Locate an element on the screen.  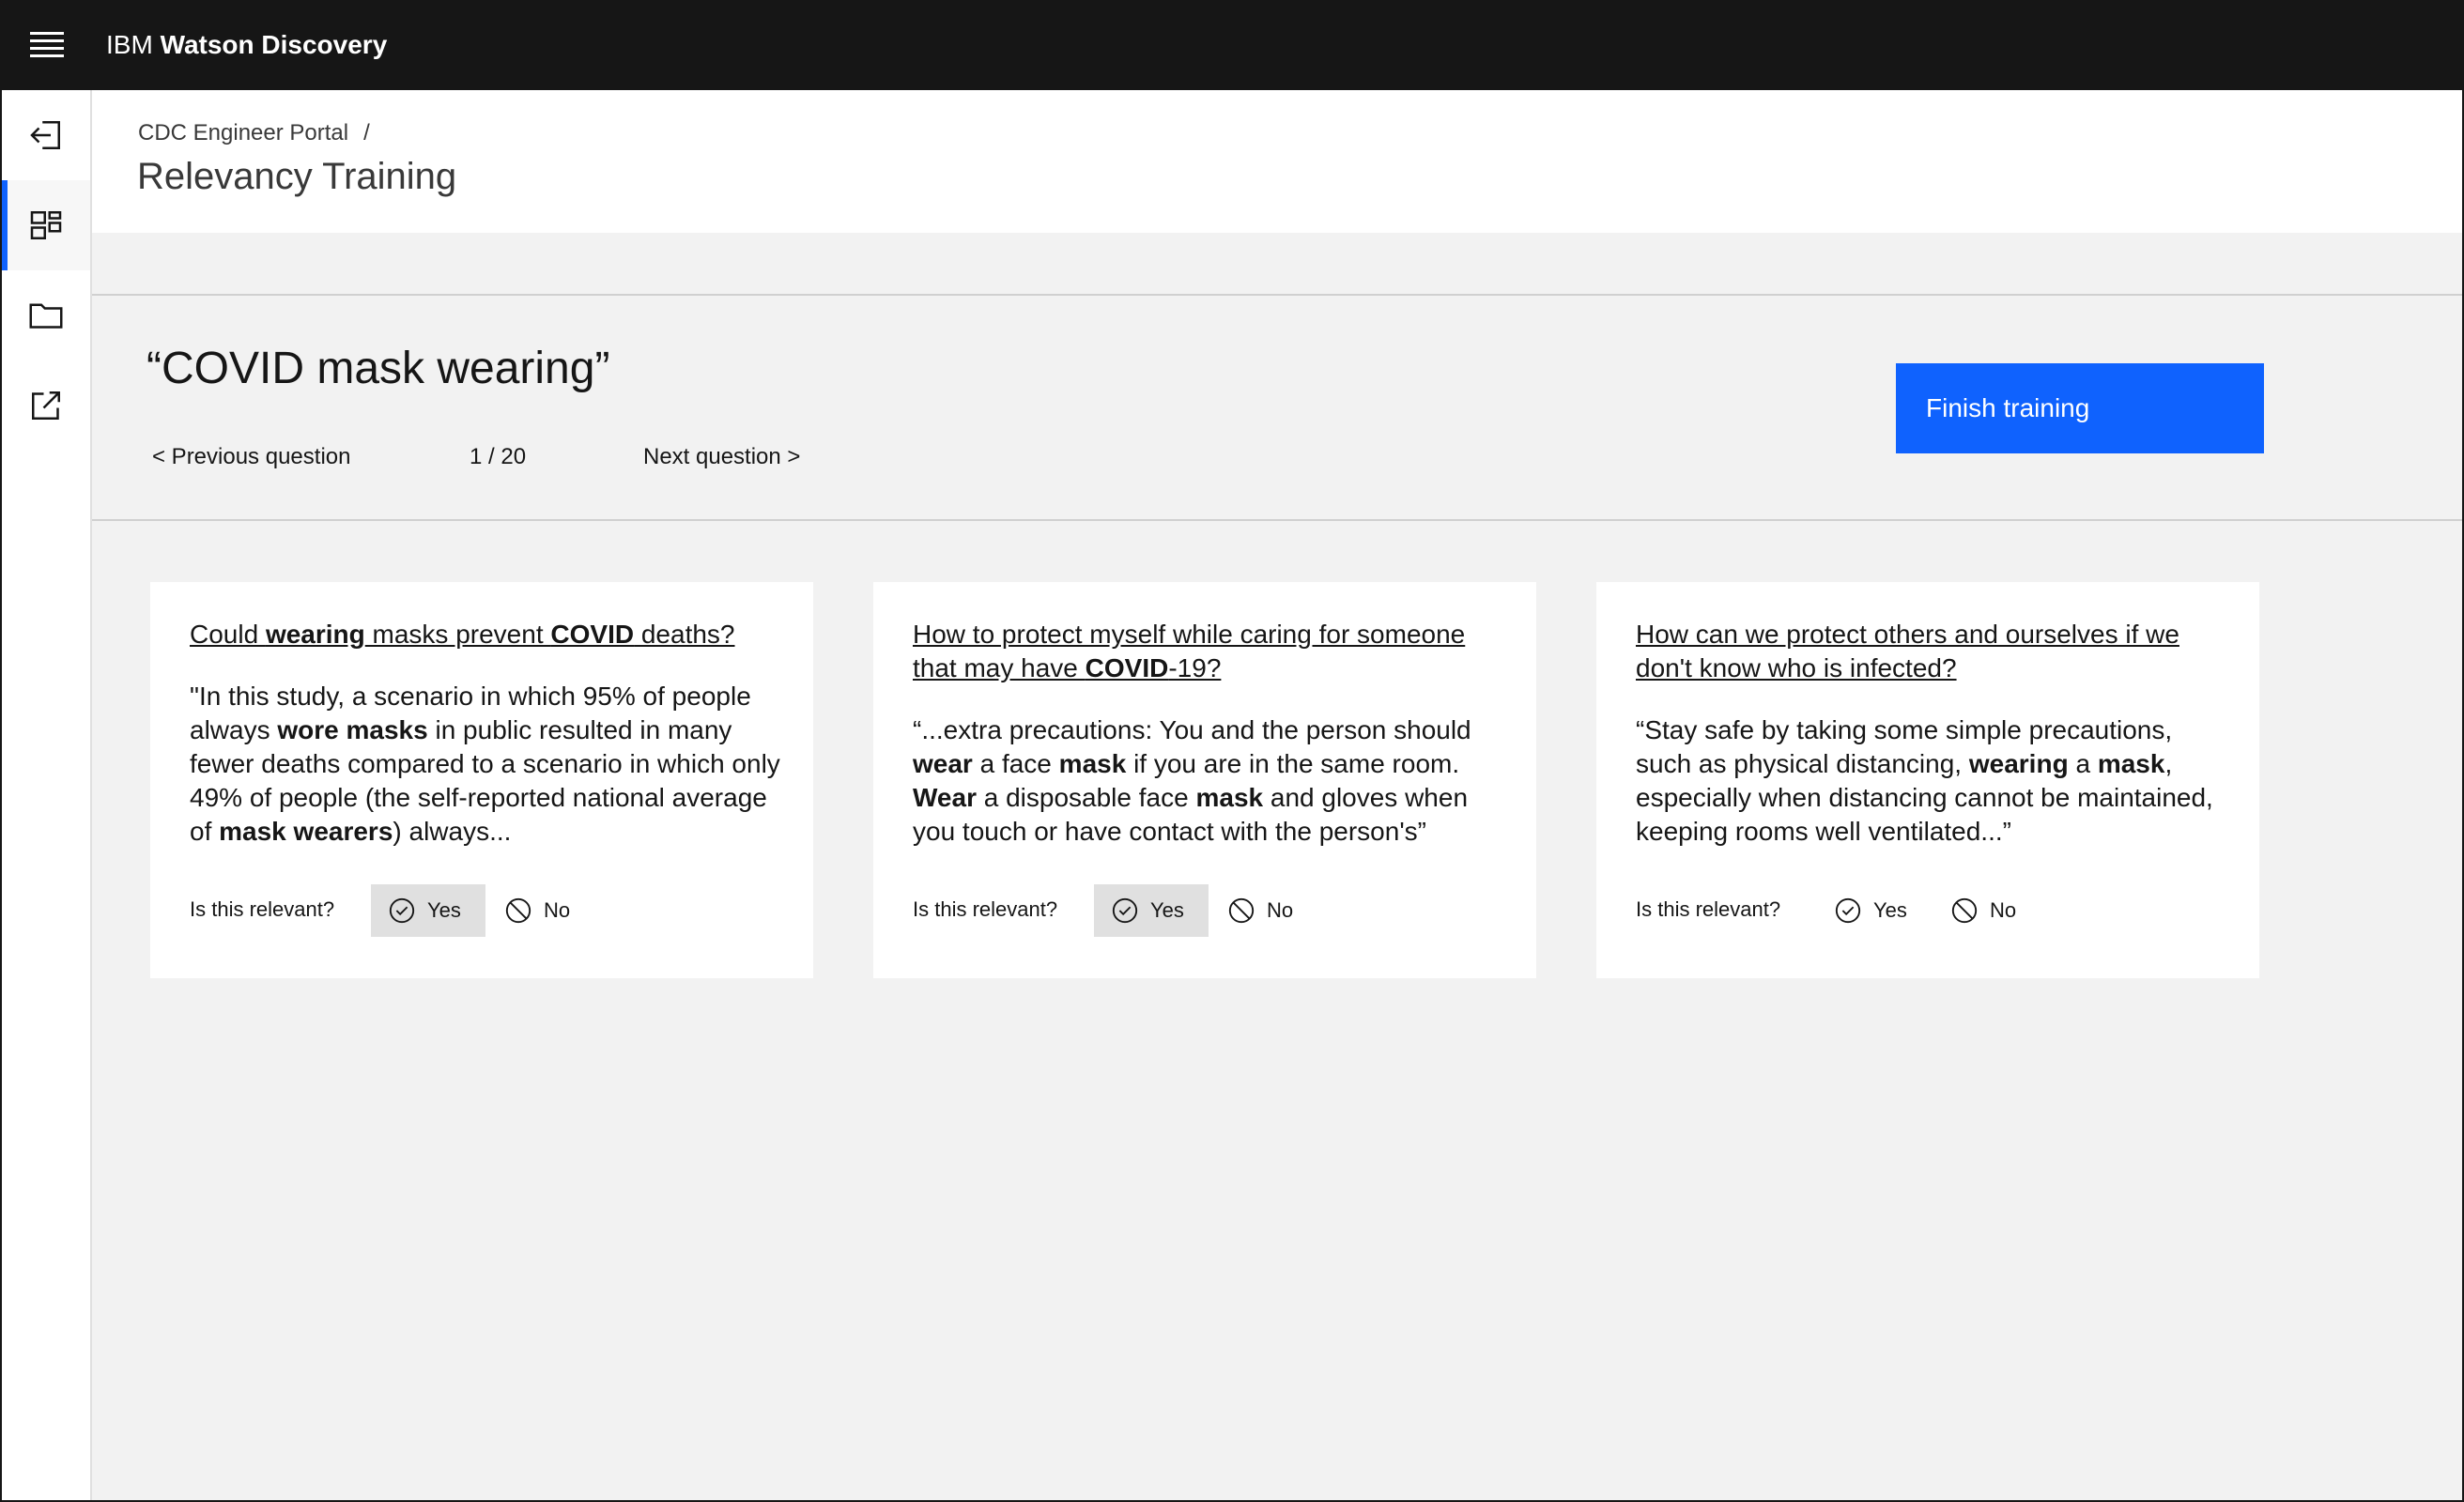
training-query: “COVID mask wearing” is located at coordinates (378, 369).